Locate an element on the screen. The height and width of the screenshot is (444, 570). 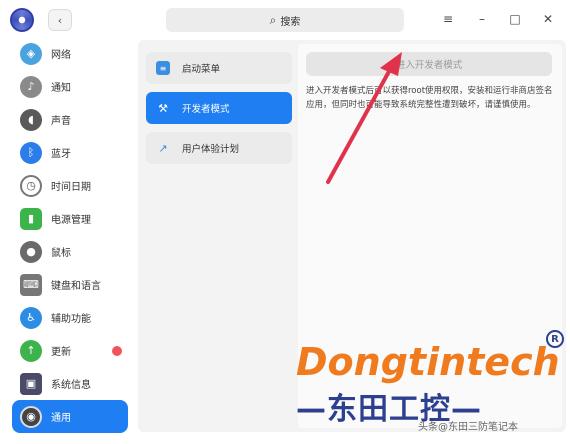
sidebar-item-bluetooth: ᛒ 蓝牙 is located at coordinates (70, 152).